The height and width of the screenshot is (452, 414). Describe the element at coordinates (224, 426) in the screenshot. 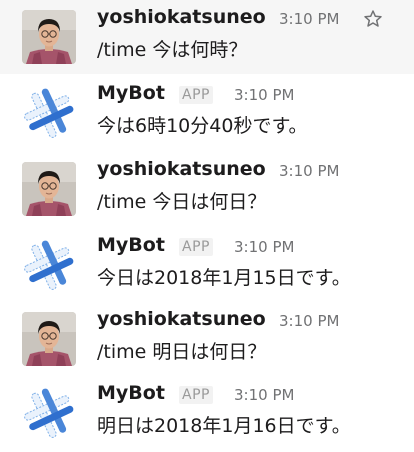

I see `message-text: 明日は2018年1月16日です。` at that location.